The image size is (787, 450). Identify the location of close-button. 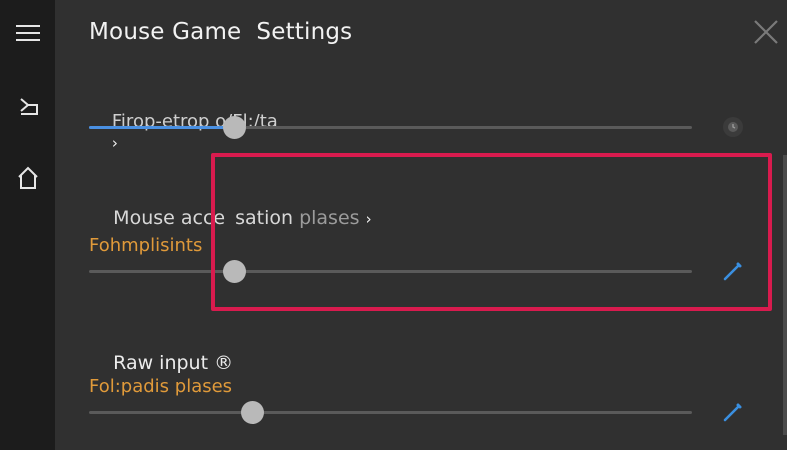
(766, 32).